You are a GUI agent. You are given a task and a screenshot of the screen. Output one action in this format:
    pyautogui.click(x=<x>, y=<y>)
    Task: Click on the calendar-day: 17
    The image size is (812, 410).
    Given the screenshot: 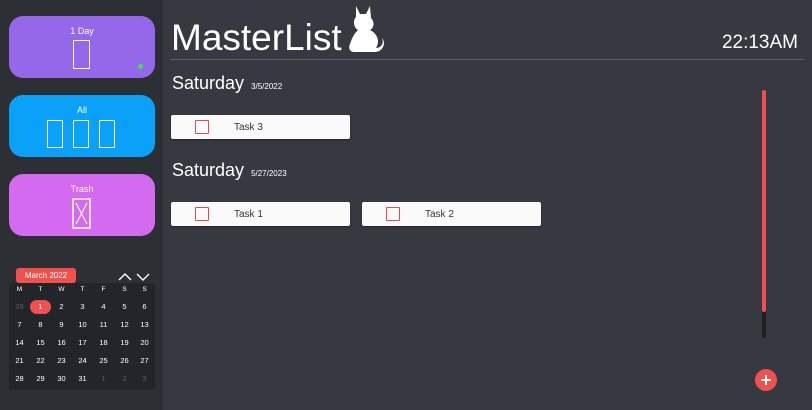 What is the action you would take?
    pyautogui.click(x=82, y=343)
    